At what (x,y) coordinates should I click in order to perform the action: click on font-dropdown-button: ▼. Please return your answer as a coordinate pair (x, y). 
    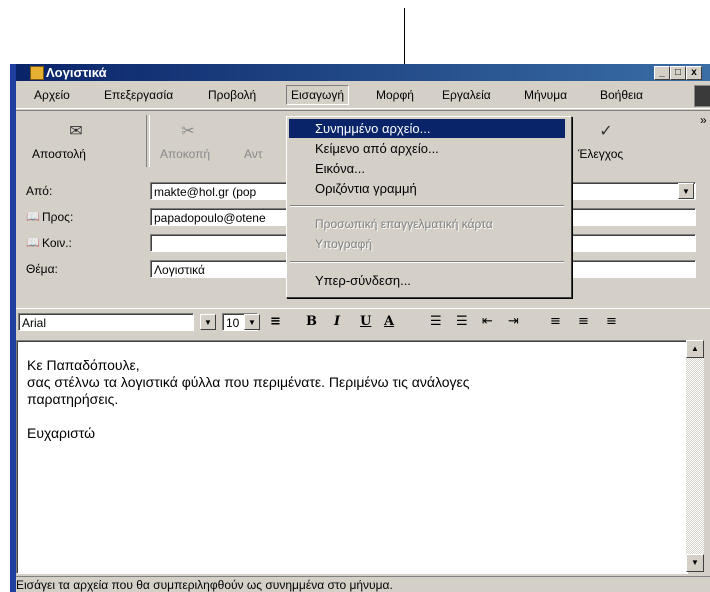
    Looking at the image, I should click on (208, 322).